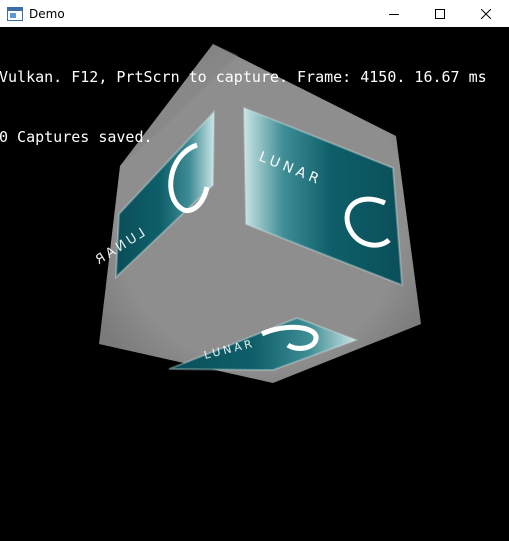 Image resolution: width=509 pixels, height=541 pixels. Describe the element at coordinates (47, 13) in the screenshot. I see `window-title: Demo` at that location.